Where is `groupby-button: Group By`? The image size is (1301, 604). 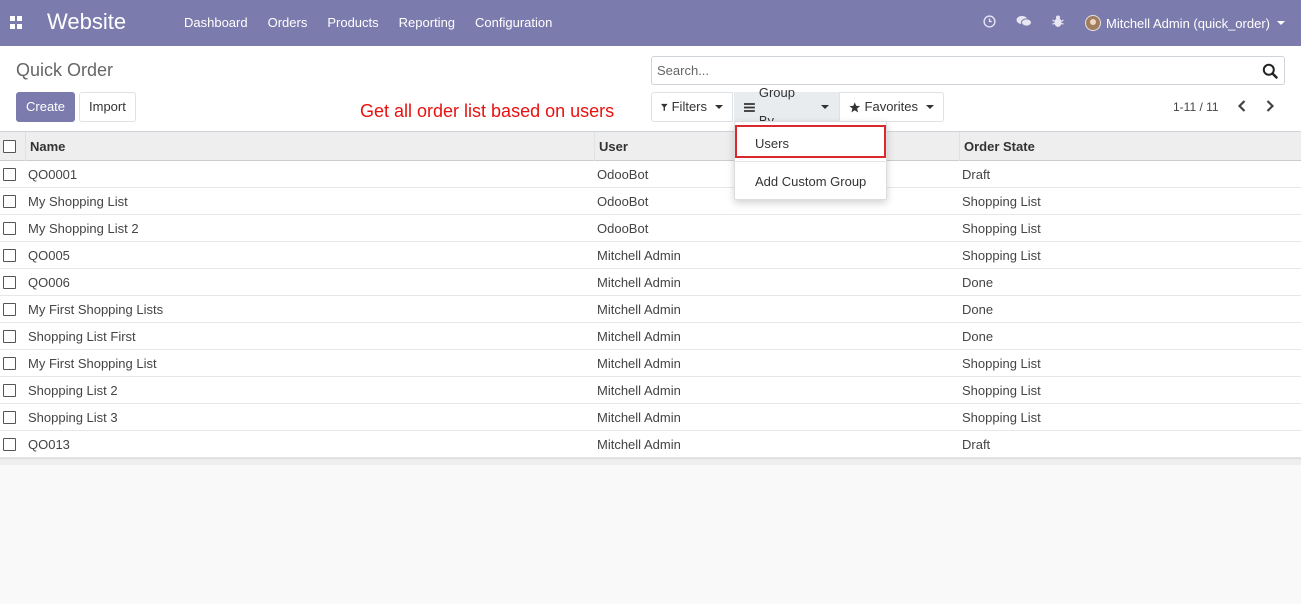
groupby-button: Group By is located at coordinates (786, 106).